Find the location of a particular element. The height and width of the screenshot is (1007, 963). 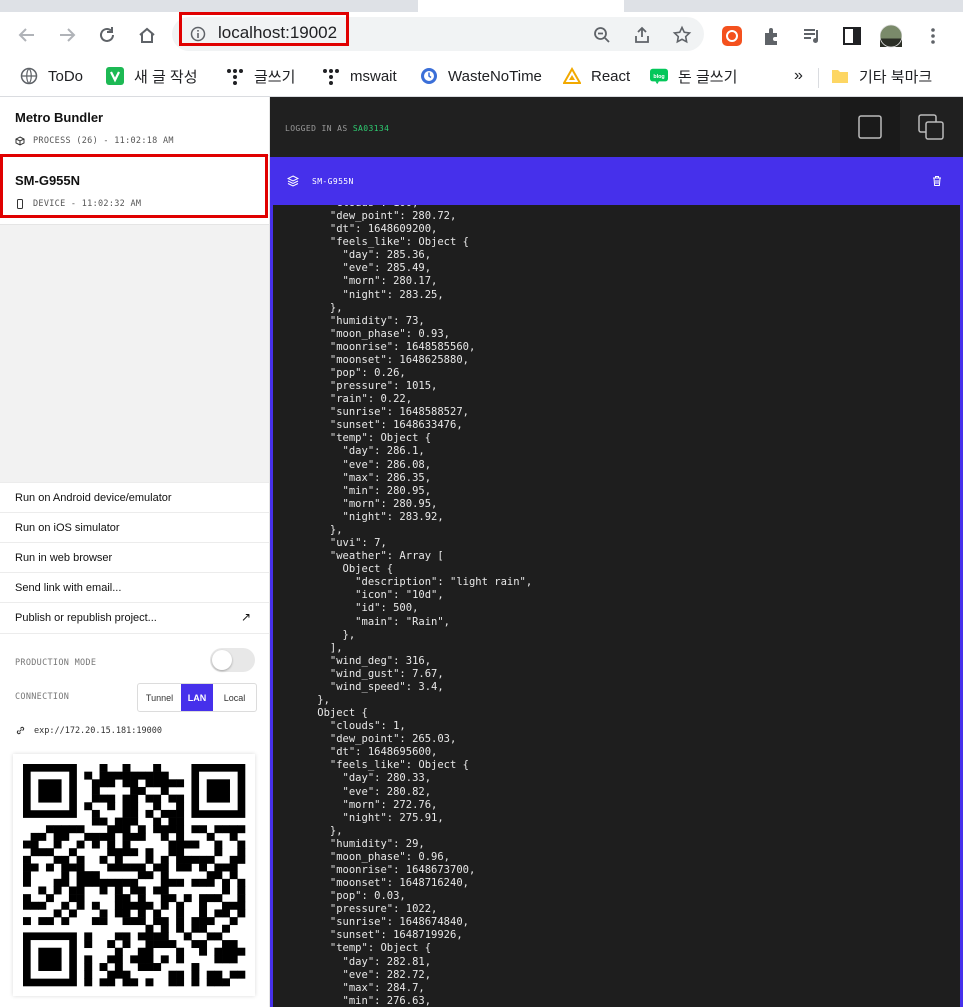

logs-topbar: LOGGED IN AS SA03134 is located at coordinates (616, 127).